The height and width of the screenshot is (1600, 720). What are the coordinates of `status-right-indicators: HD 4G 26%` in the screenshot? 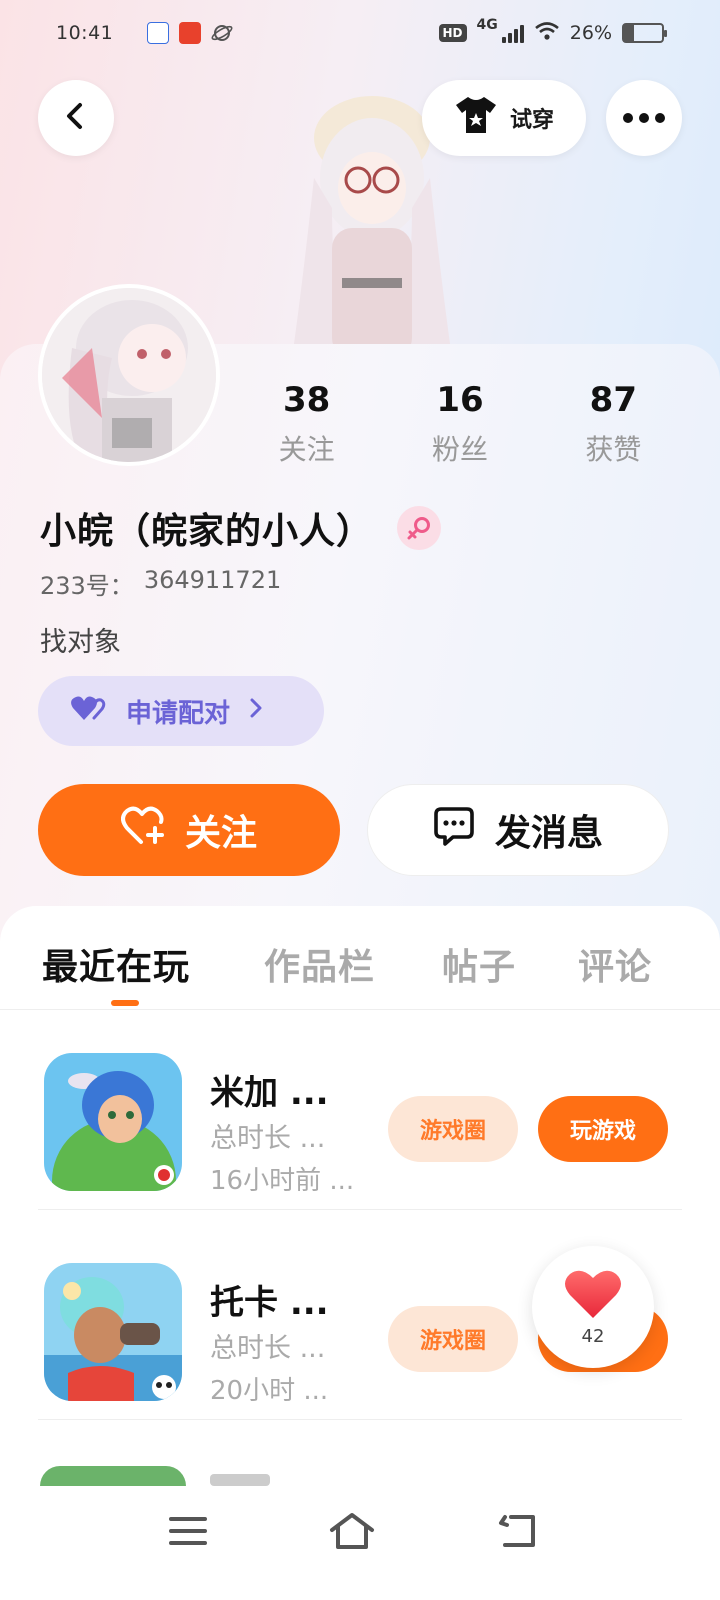 It's located at (552, 31).